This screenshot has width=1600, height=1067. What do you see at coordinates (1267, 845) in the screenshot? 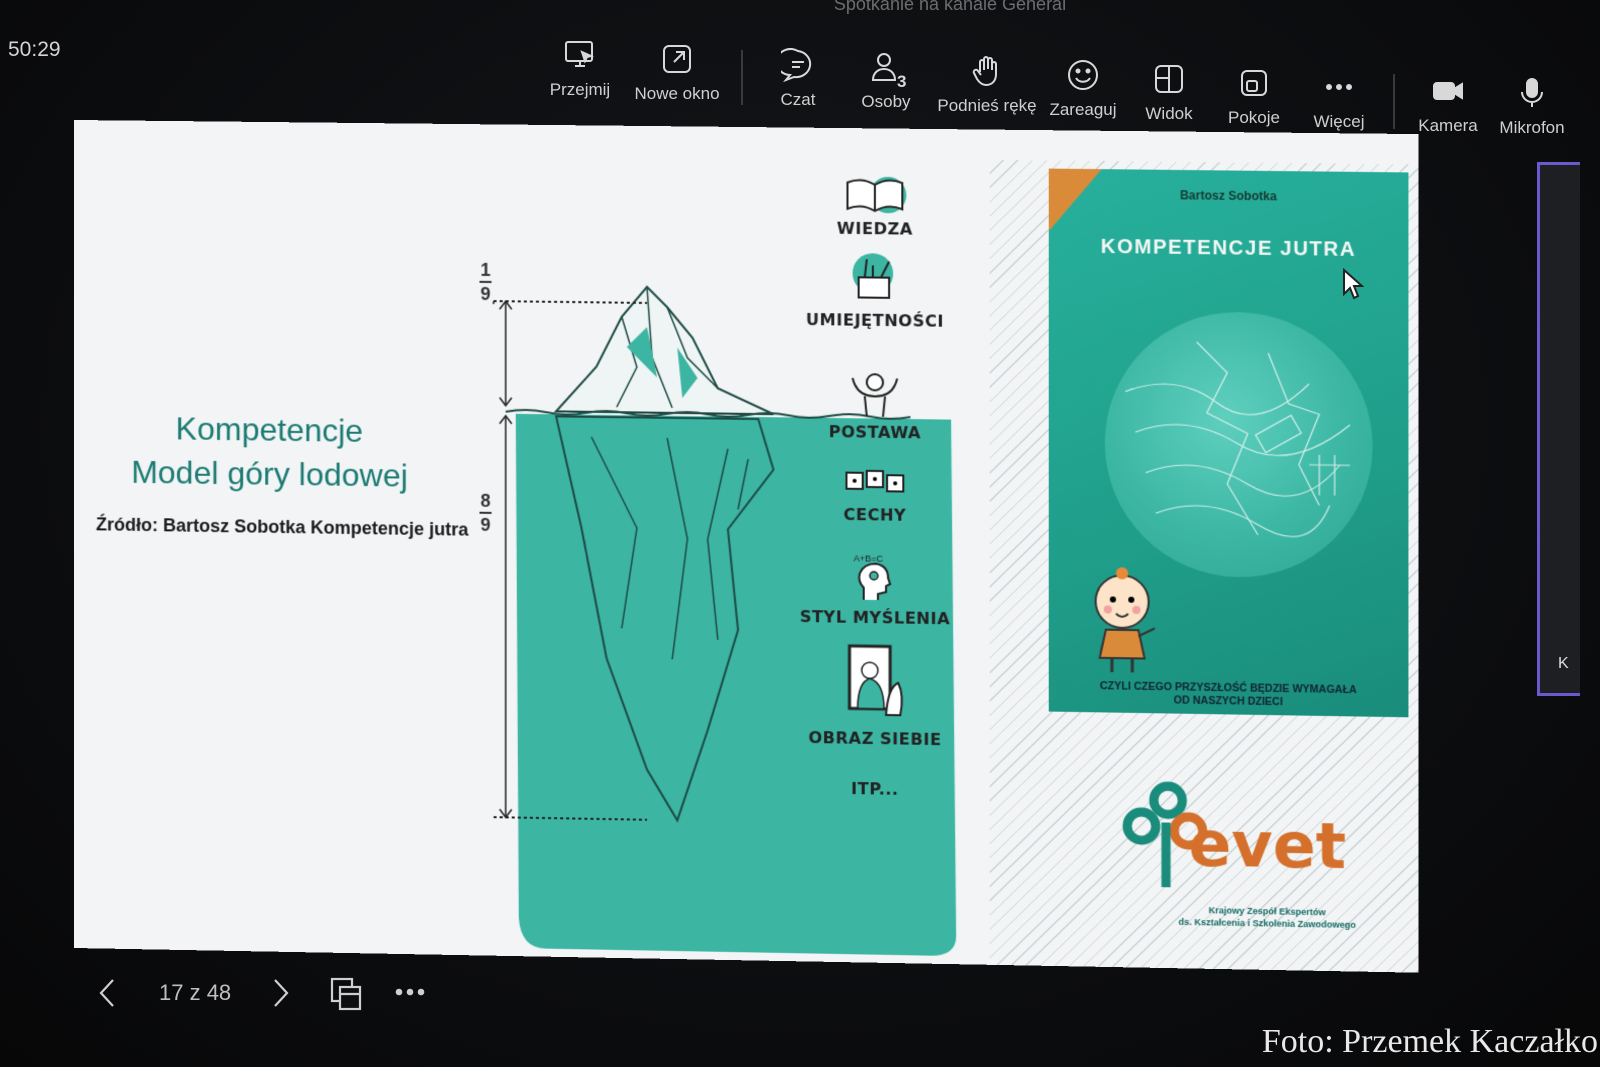
I see `evet-logo-word: evet` at bounding box center [1267, 845].